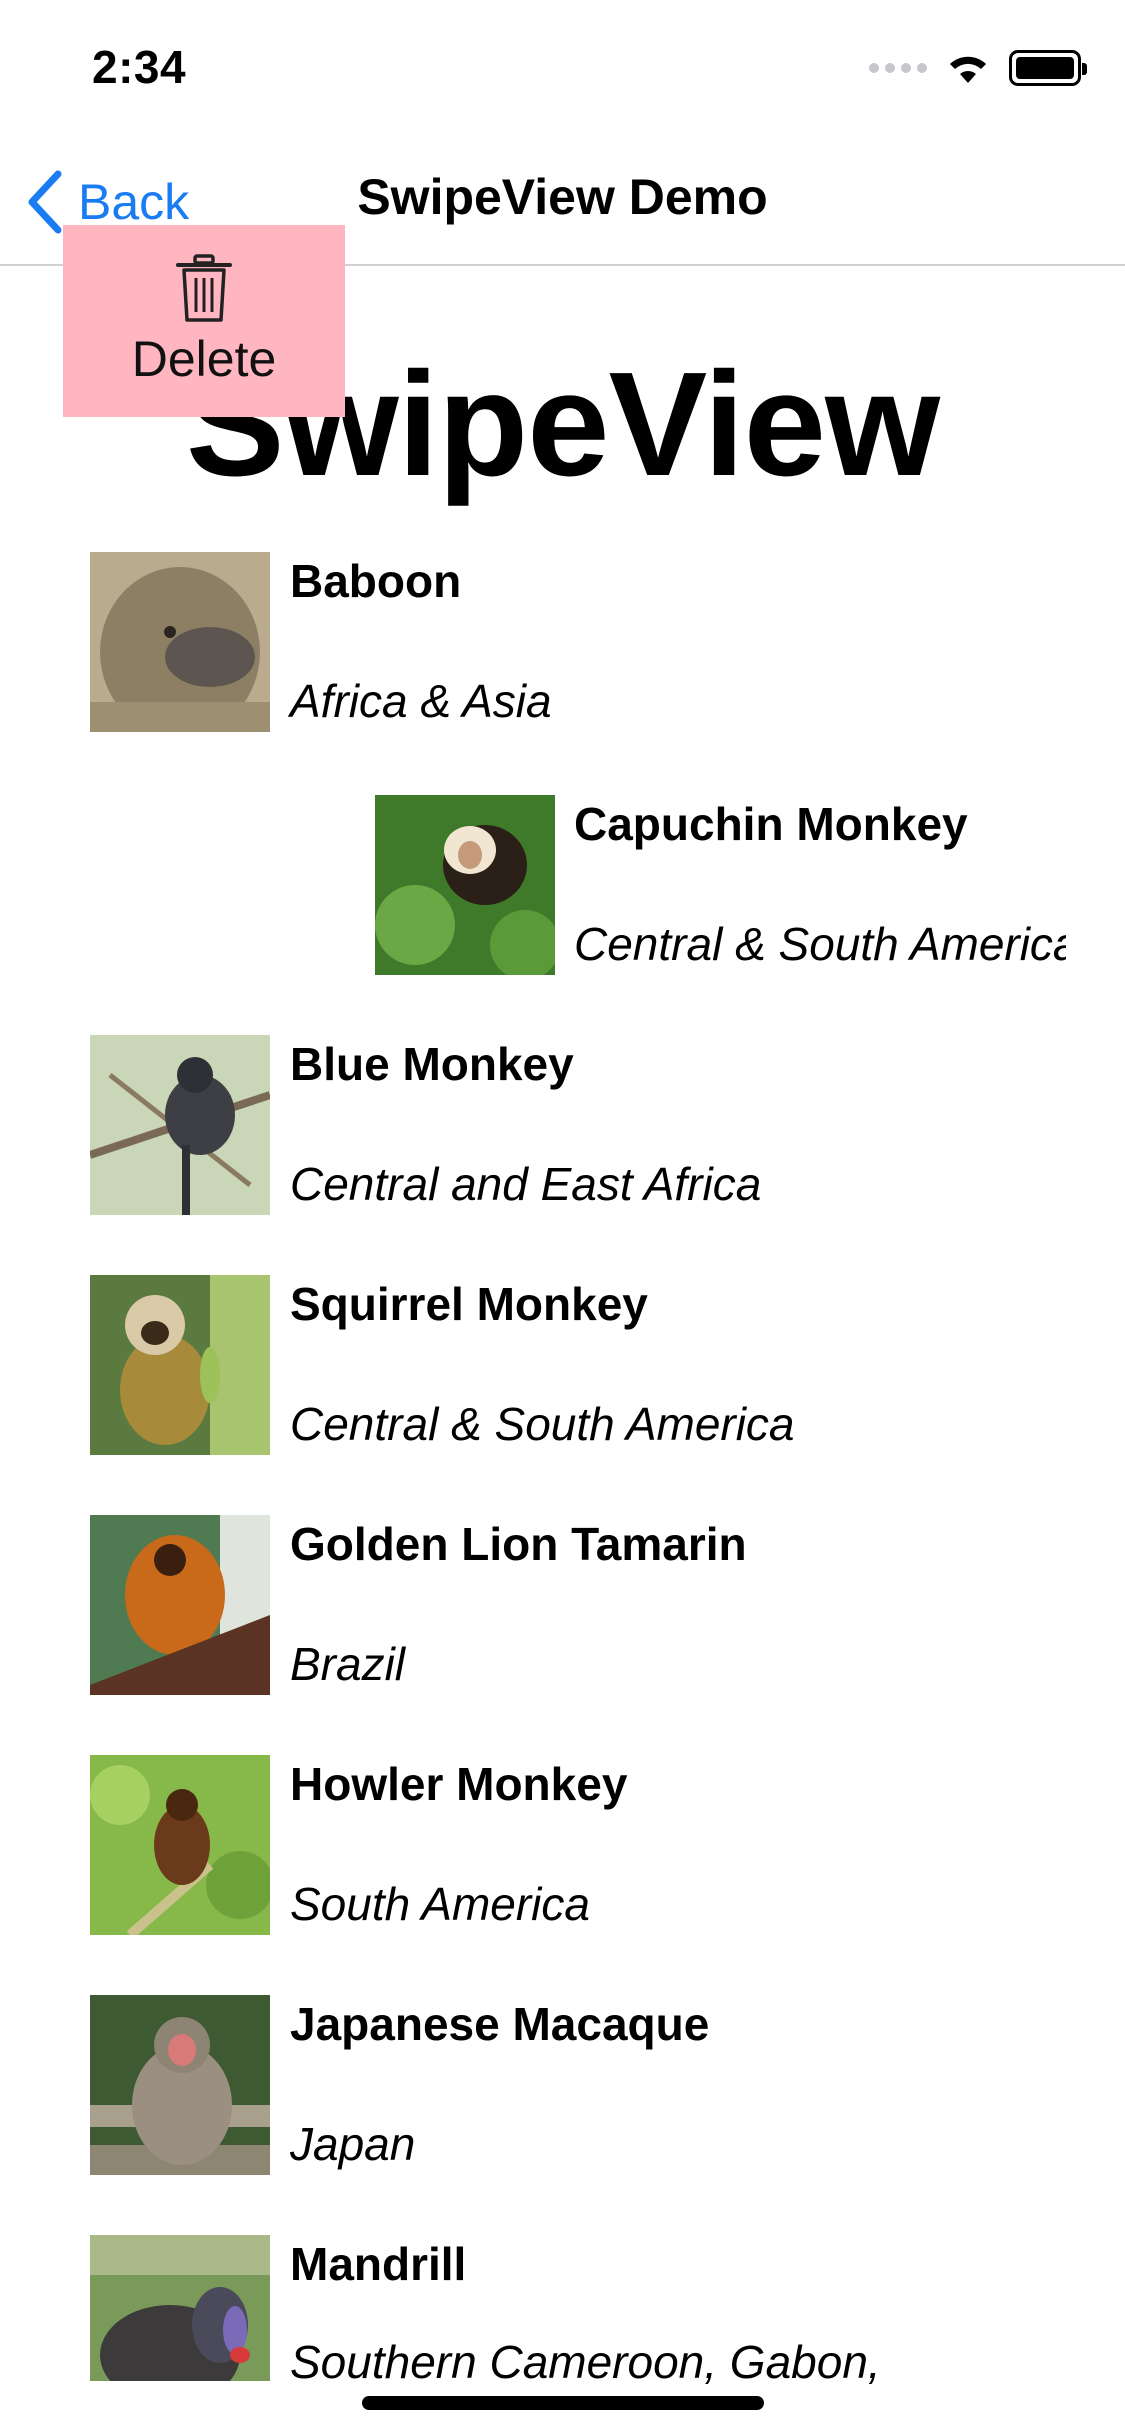 Image resolution: width=1125 pixels, height=2436 pixels. Describe the element at coordinates (180, 642) in the screenshot. I see `baboon-photo` at that location.